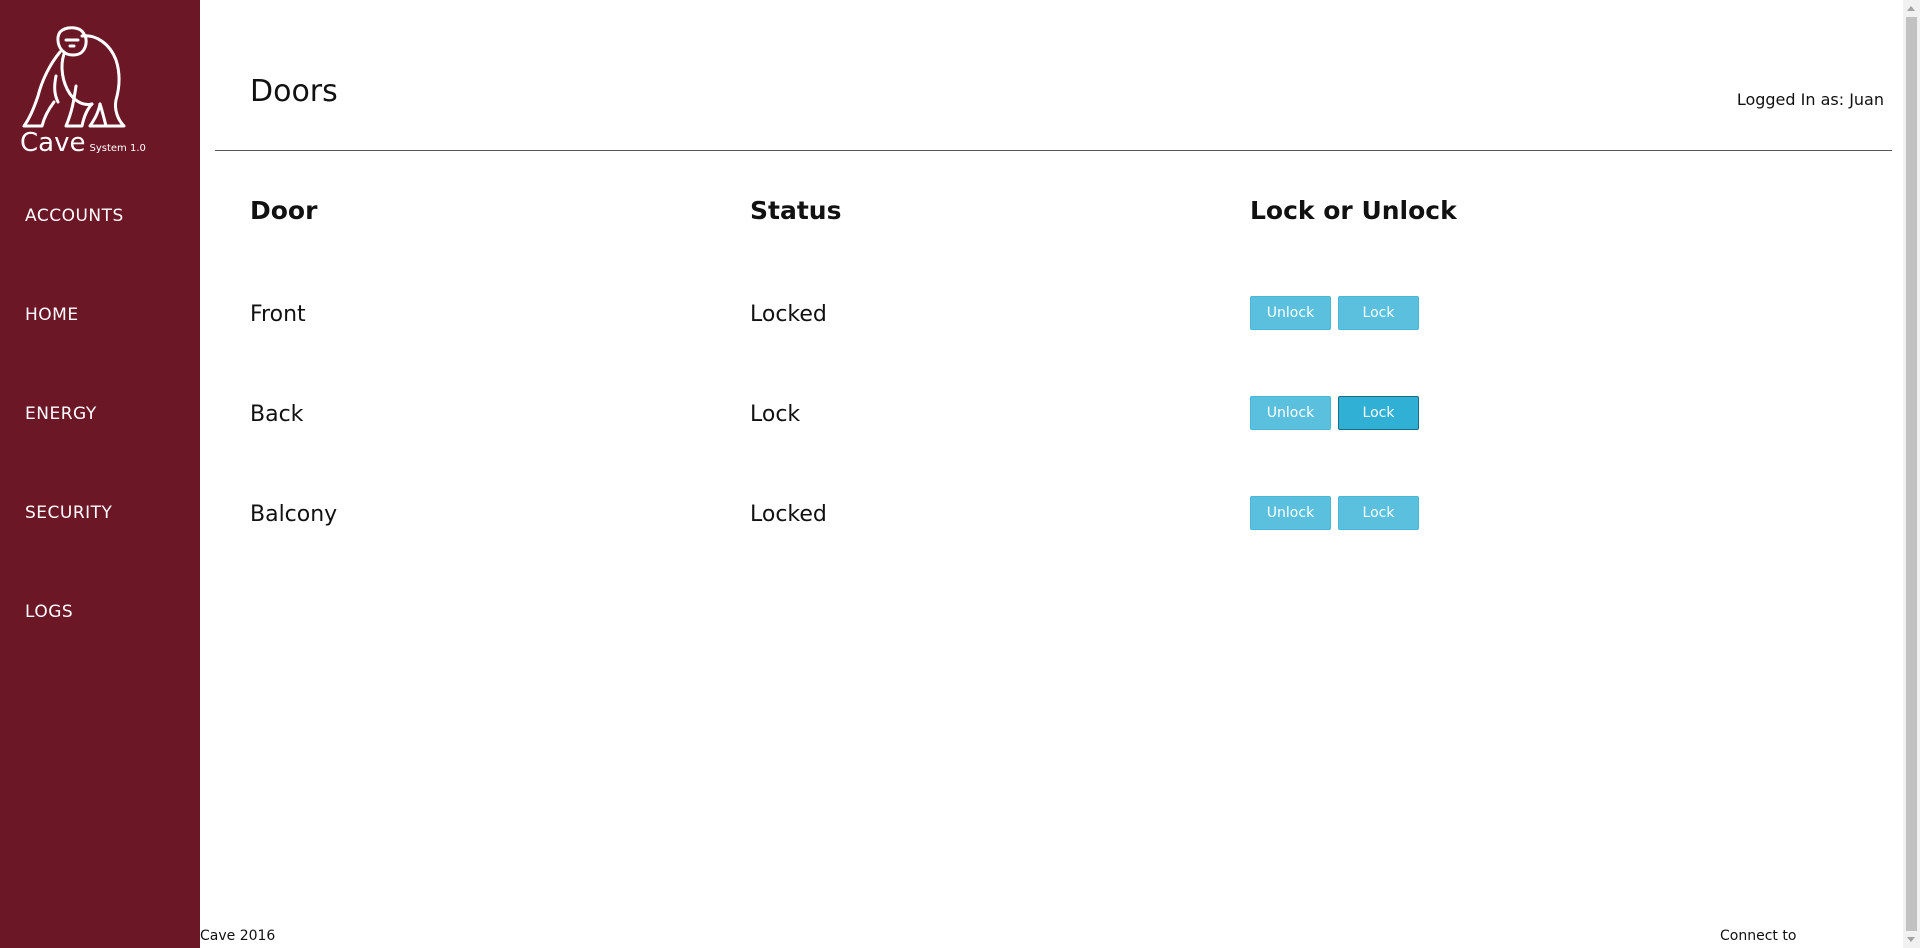 The width and height of the screenshot is (1920, 948). I want to click on column-header-door: Door, so click(284, 210).